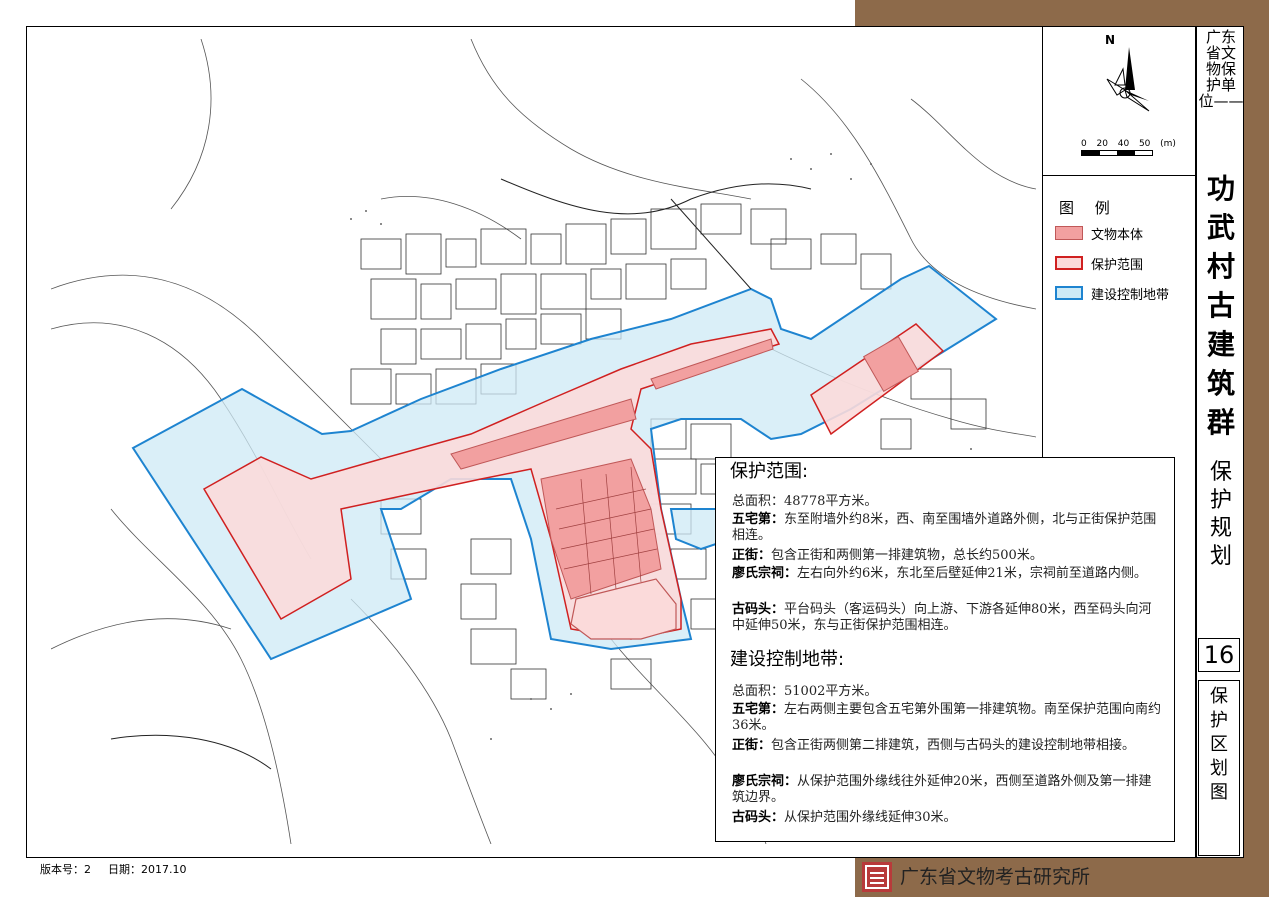 The height and width of the screenshot is (897, 1269). I want to click on subtitle-line: 物保, so click(1220, 69).